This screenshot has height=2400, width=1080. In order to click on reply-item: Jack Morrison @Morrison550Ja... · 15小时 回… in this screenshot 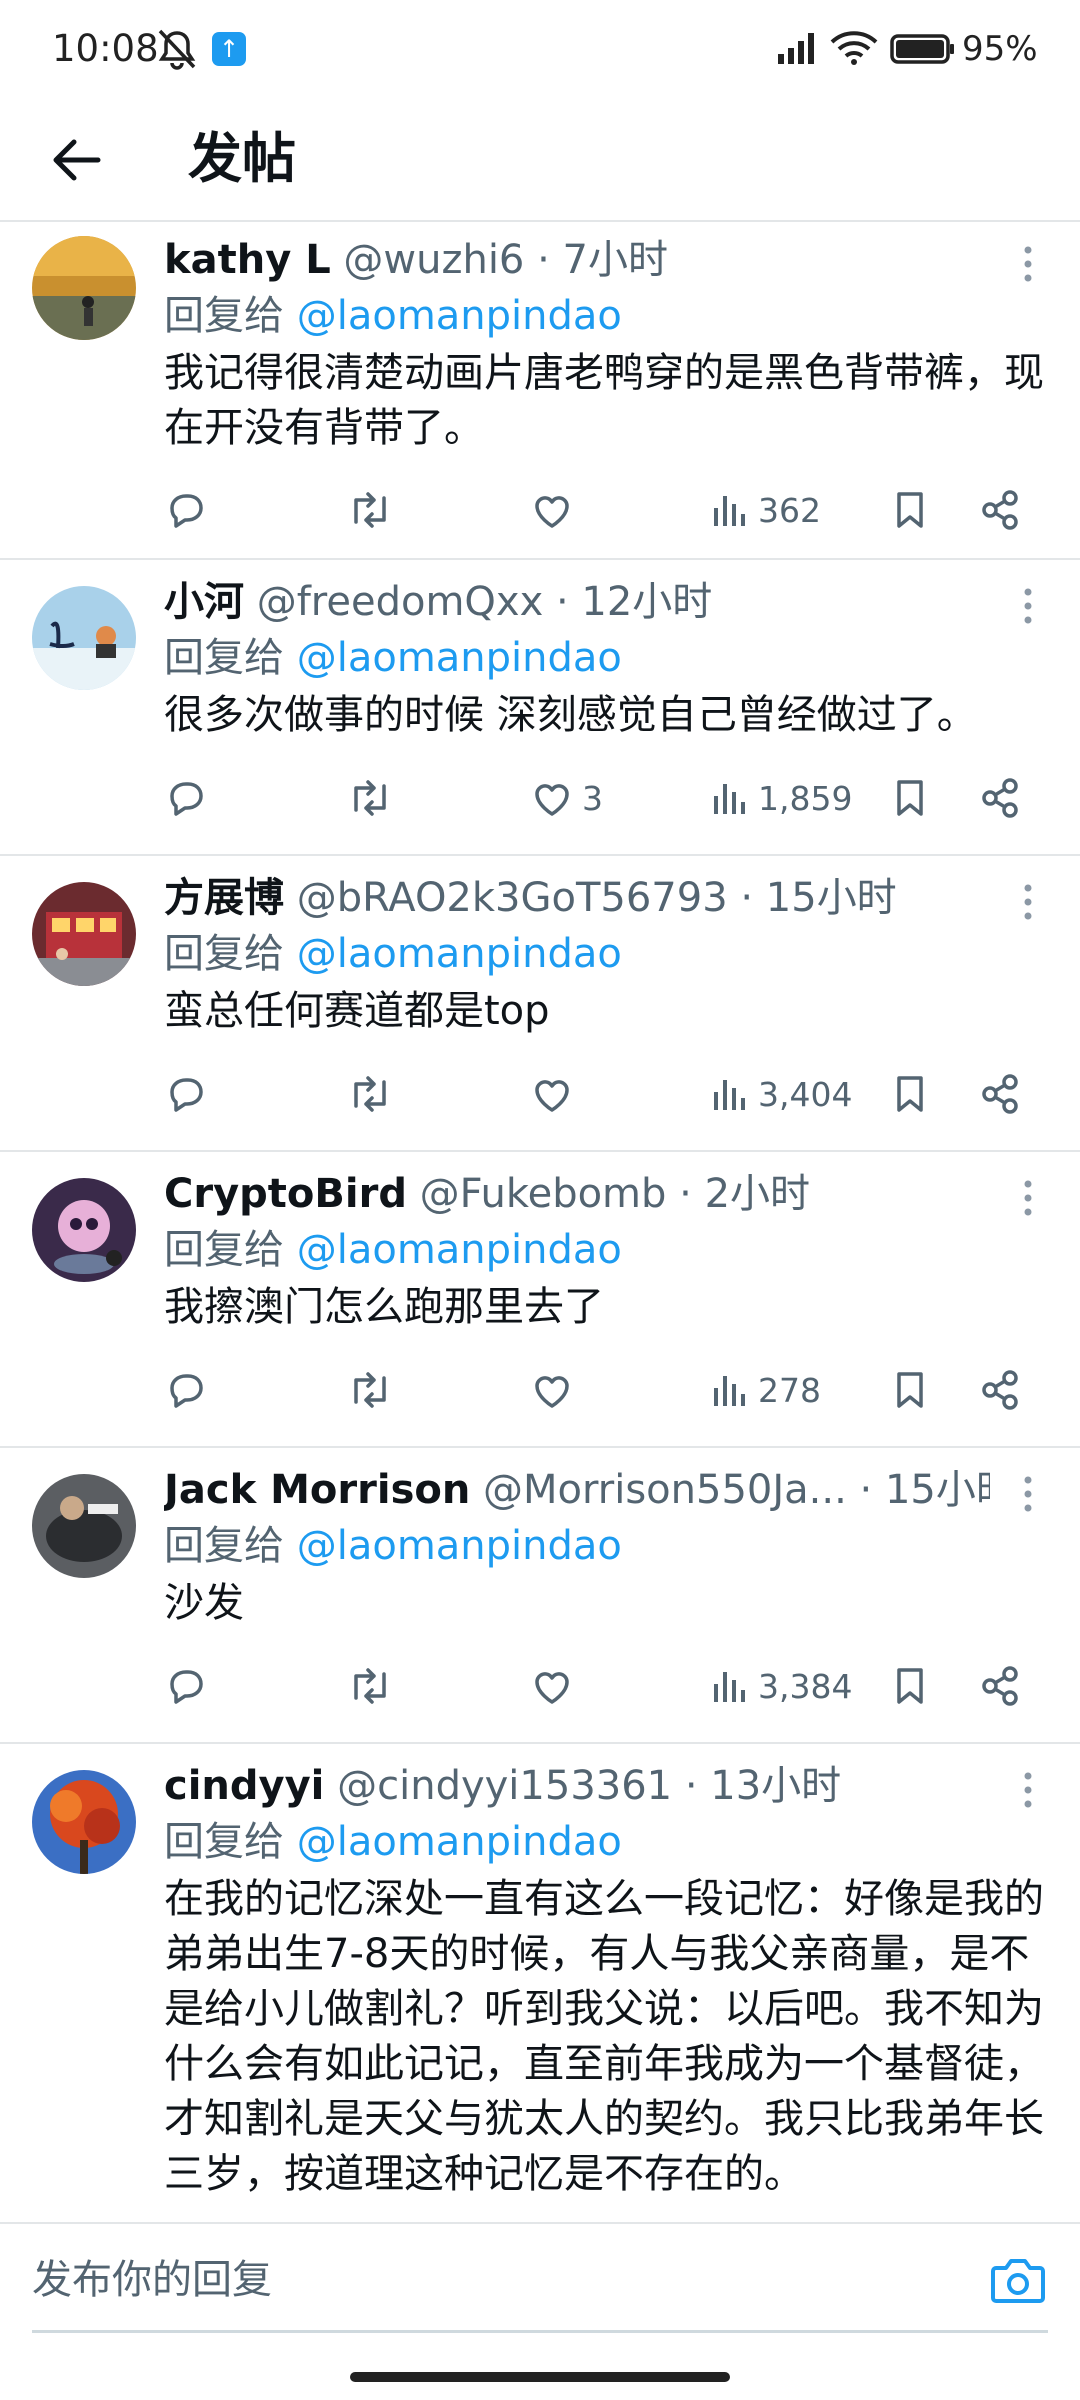, I will do `click(540, 1596)`.